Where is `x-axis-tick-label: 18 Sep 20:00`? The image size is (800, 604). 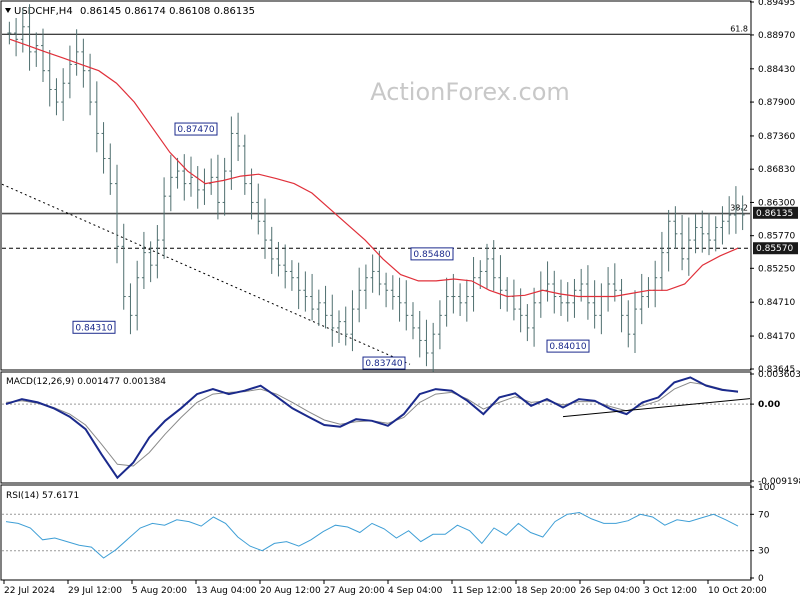 x-axis-tick-label: 18 Sep 20:00 is located at coordinates (546, 591).